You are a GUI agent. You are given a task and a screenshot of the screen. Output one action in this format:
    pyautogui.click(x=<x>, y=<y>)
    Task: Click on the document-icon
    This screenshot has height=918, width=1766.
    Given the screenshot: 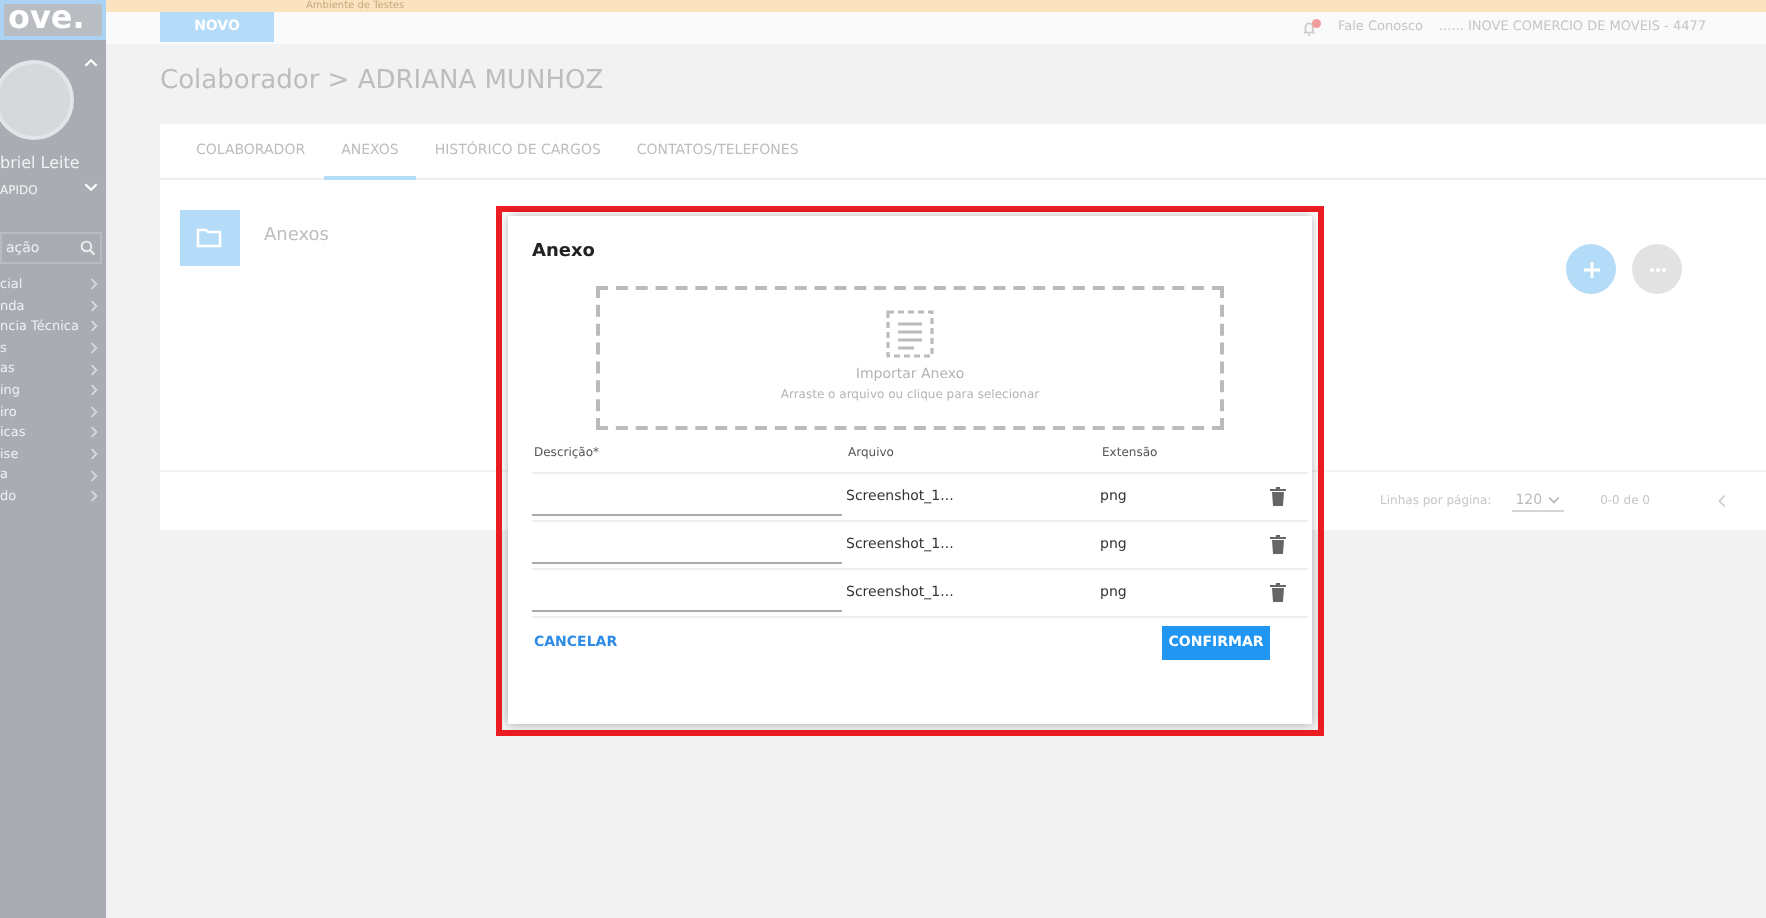 What is the action you would take?
    pyautogui.click(x=910, y=334)
    